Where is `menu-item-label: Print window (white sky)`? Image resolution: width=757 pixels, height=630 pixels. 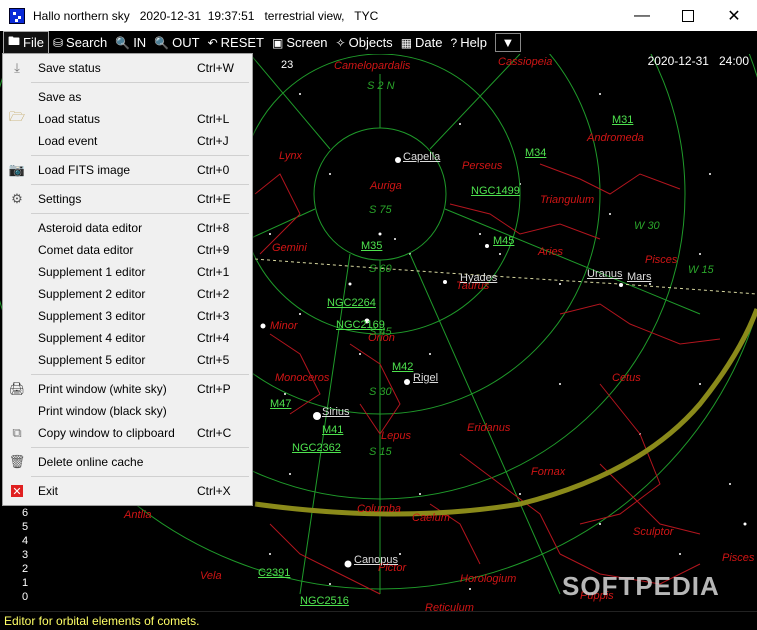 menu-item-label: Print window (white sky) is located at coordinates (102, 389).